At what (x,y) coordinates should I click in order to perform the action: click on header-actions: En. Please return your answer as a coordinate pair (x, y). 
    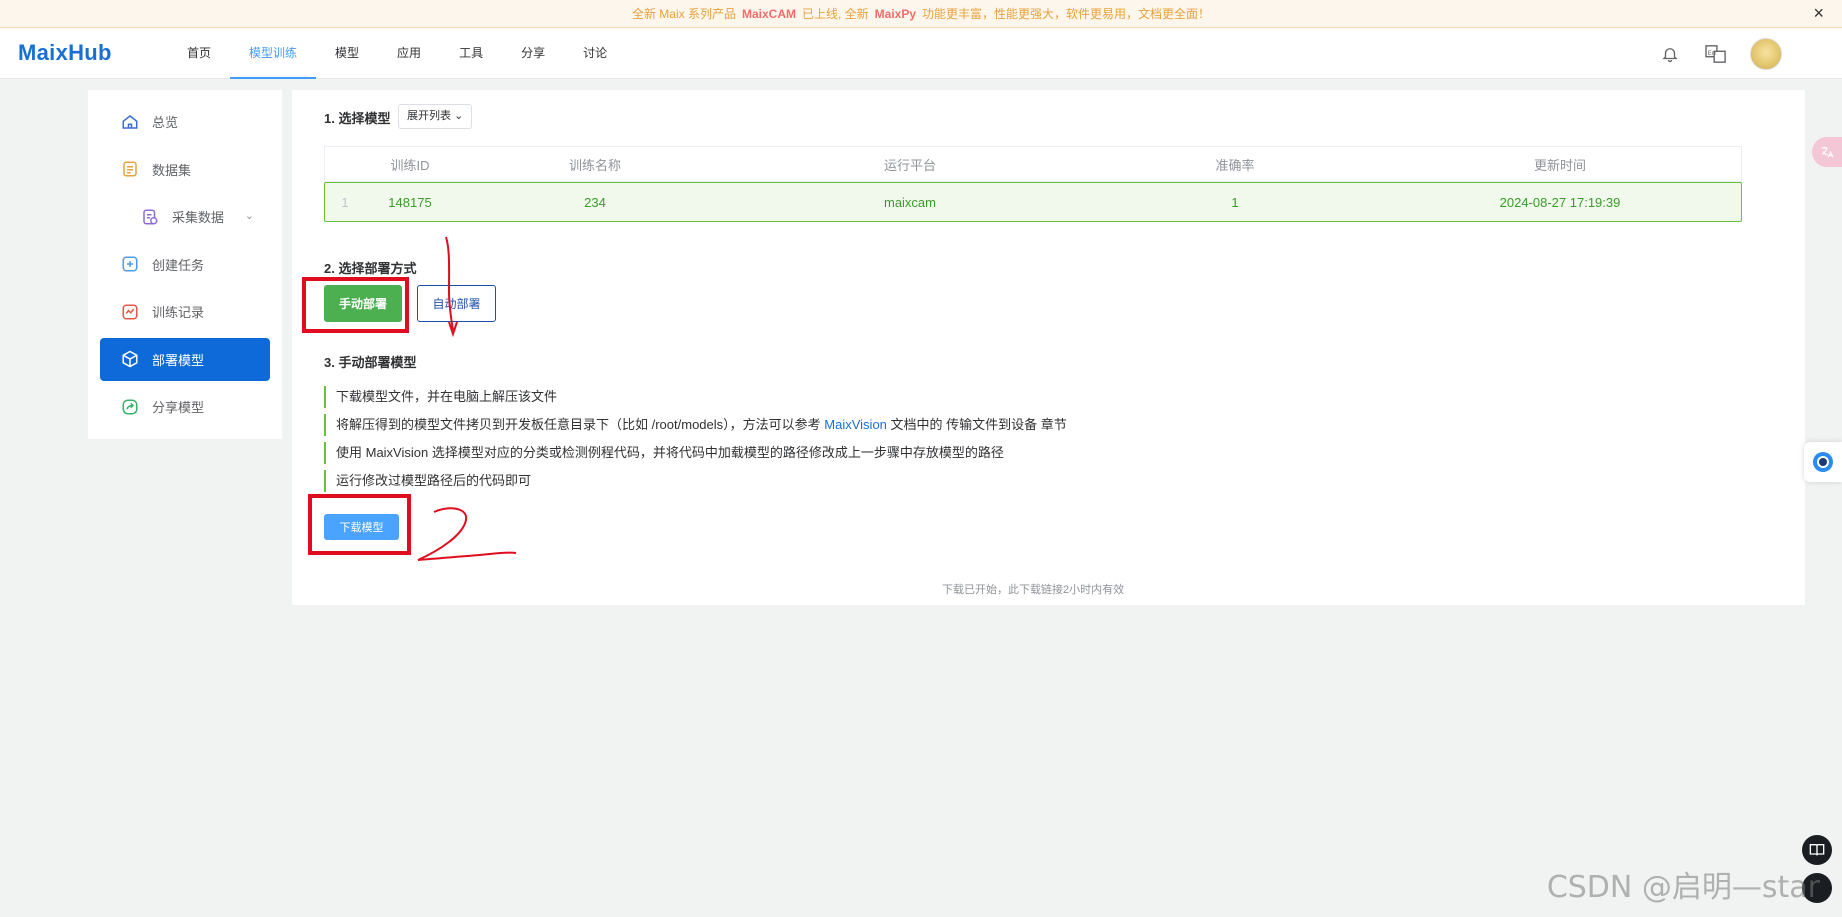
    Looking at the image, I should click on (1720, 53).